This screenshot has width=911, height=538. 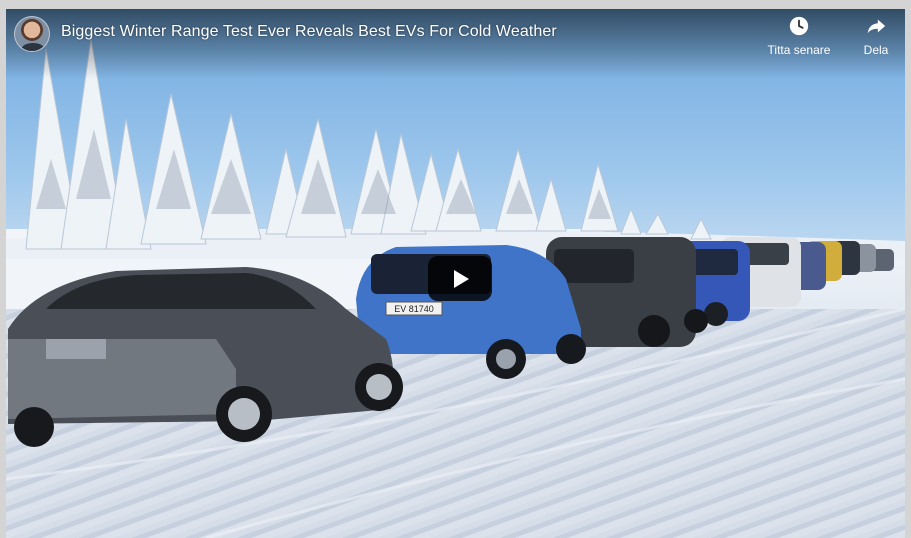 What do you see at coordinates (799, 50) in the screenshot?
I see `watch-later-label: Titta senare` at bounding box center [799, 50].